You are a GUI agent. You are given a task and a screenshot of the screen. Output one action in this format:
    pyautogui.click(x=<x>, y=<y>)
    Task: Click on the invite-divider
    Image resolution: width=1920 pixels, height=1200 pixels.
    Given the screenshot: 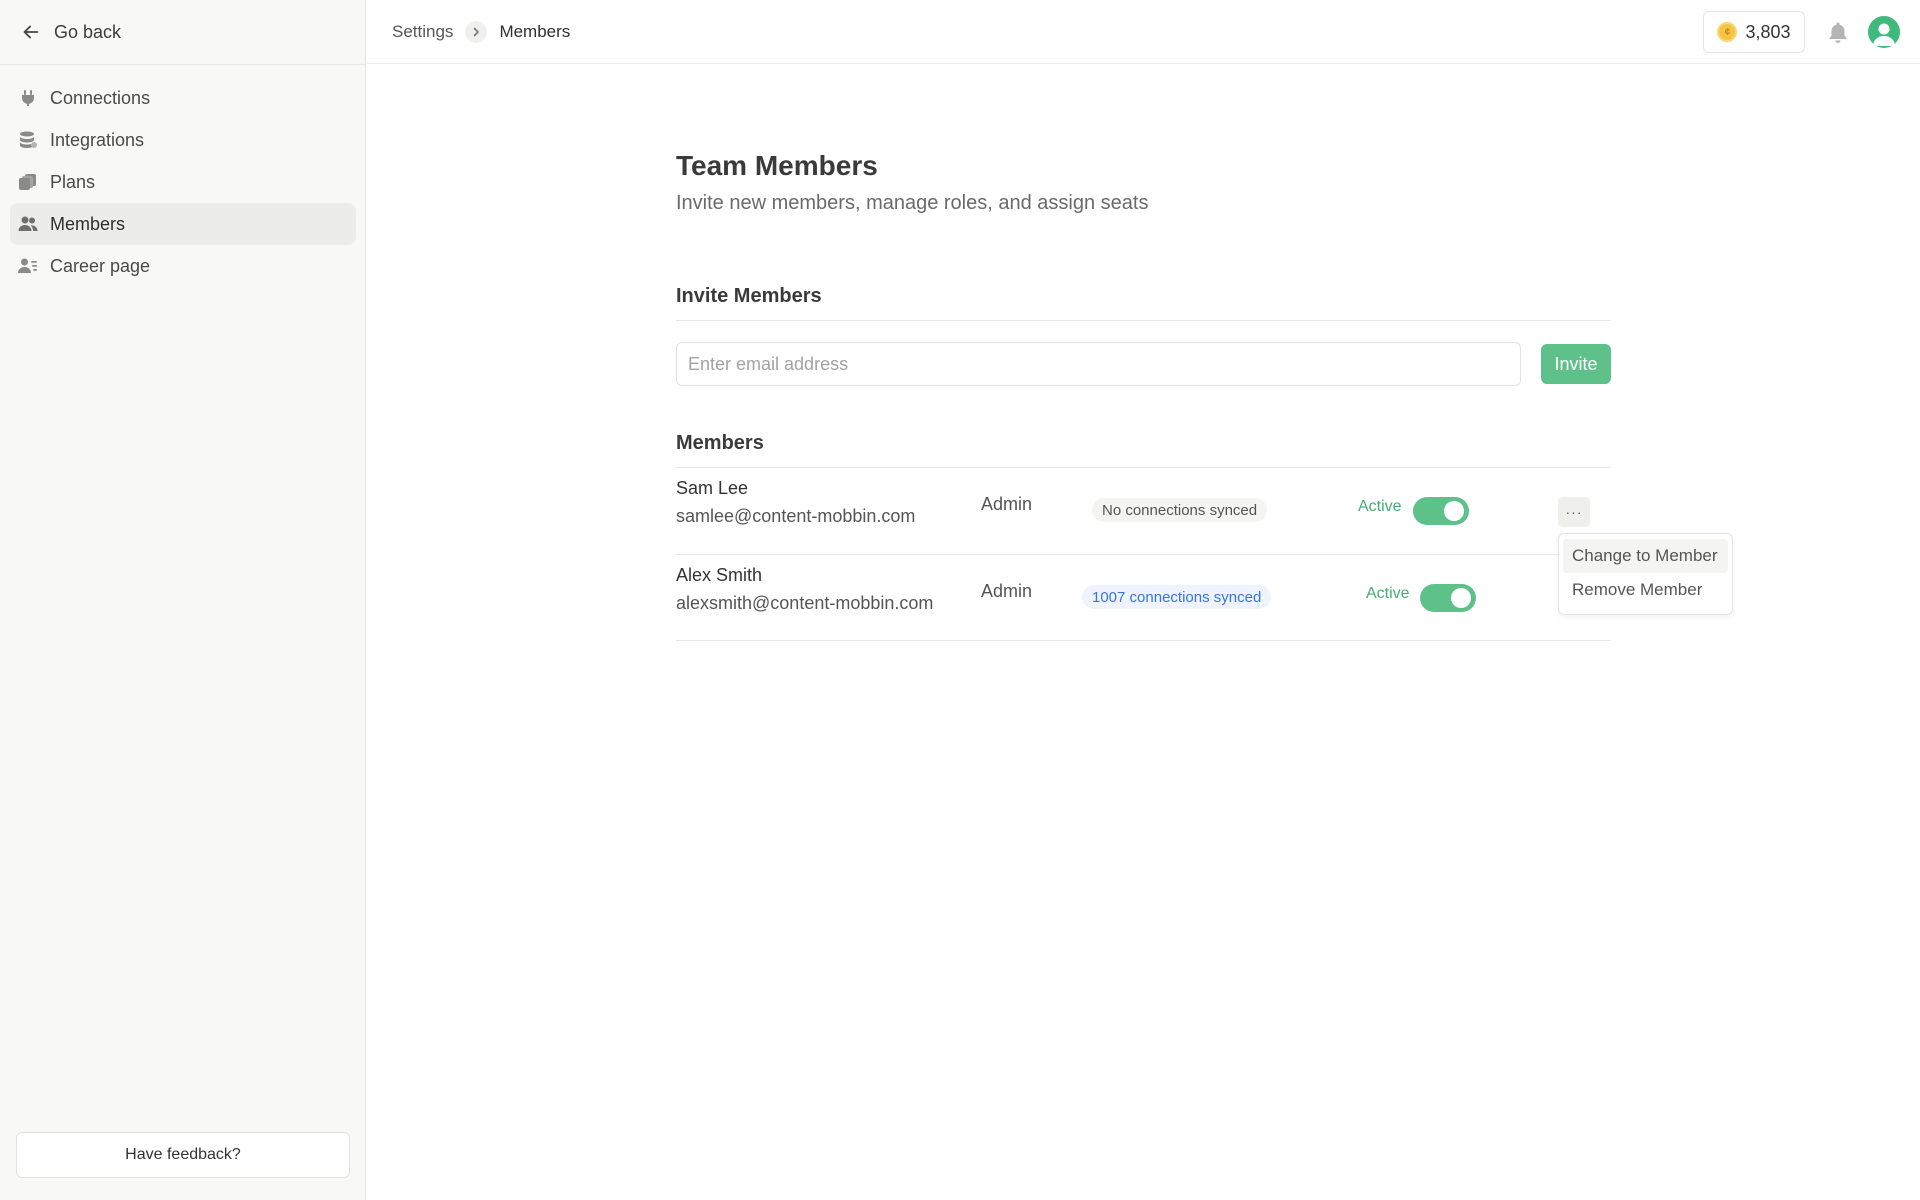 What is the action you would take?
    pyautogui.click(x=1143, y=320)
    